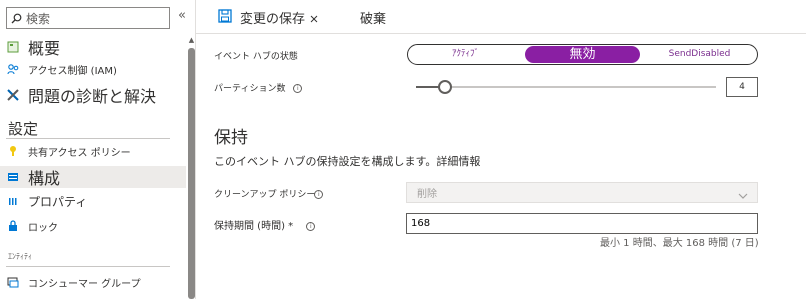 This screenshot has height=299, width=806. I want to click on retention-period-label: 保持期間 (時間) * i, so click(265, 224).